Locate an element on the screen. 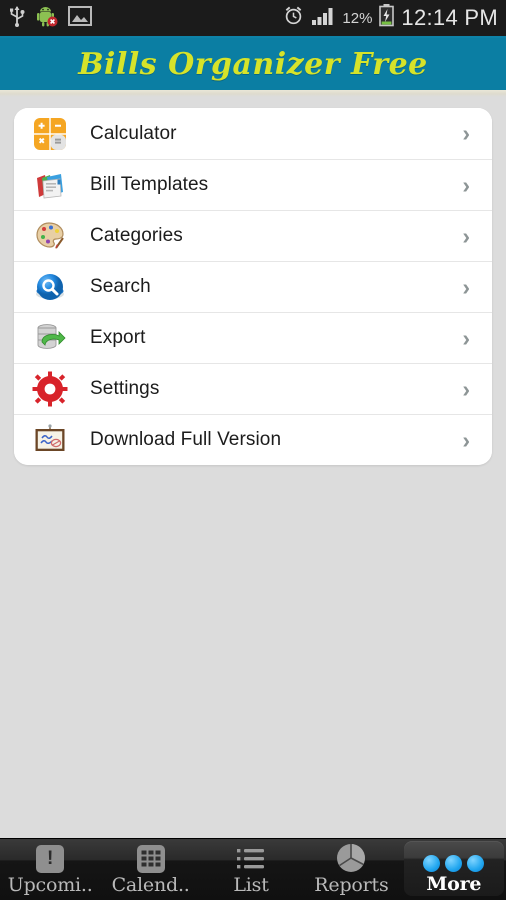 This screenshot has width=506, height=900. alarm-clock-icon is located at coordinates (293, 18).